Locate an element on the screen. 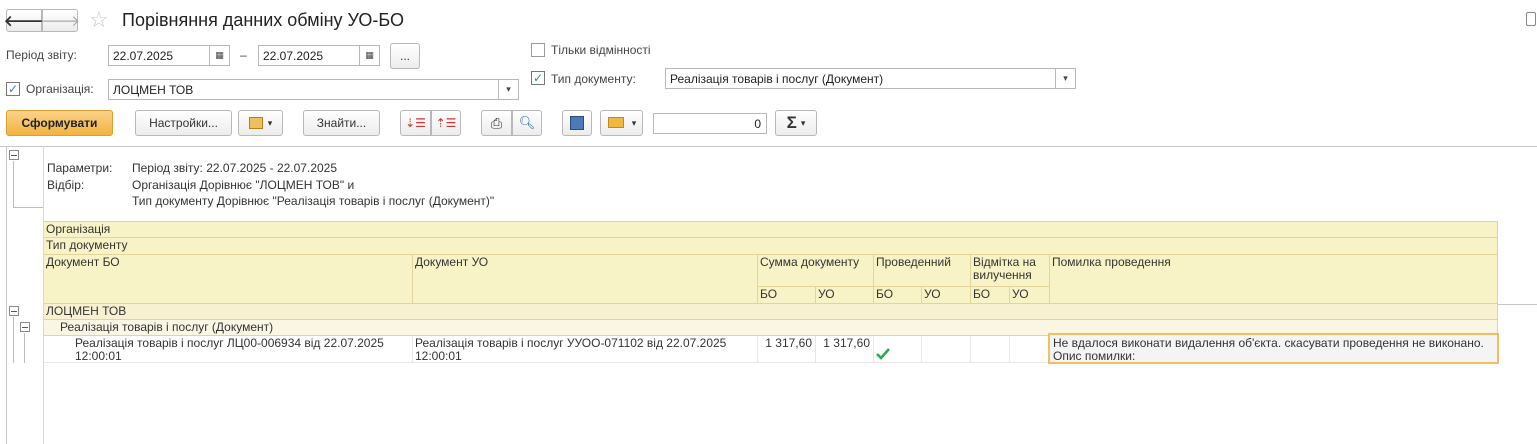 The height and width of the screenshot is (444, 1537). header-doc-bo: Документ БО is located at coordinates (228, 279).